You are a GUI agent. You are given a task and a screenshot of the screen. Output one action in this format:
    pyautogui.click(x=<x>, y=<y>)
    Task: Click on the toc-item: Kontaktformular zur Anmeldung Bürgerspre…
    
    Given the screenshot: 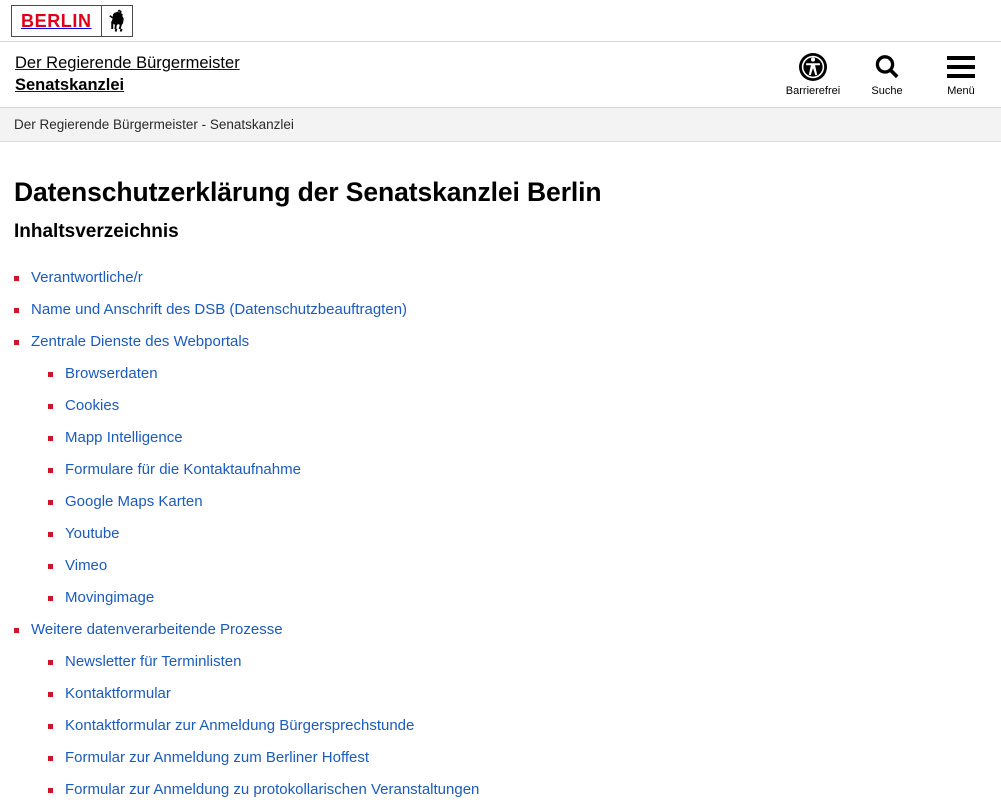 What is the action you would take?
    pyautogui.click(x=517, y=726)
    